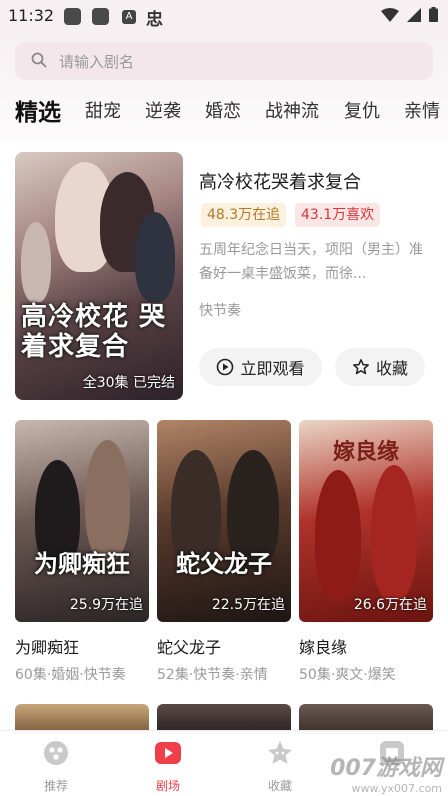 Image resolution: width=448 pixels, height=796 pixels. What do you see at coordinates (224, 521) in the screenshot?
I see `drama-poster: 蛇父龙子 22.5万在追` at bounding box center [224, 521].